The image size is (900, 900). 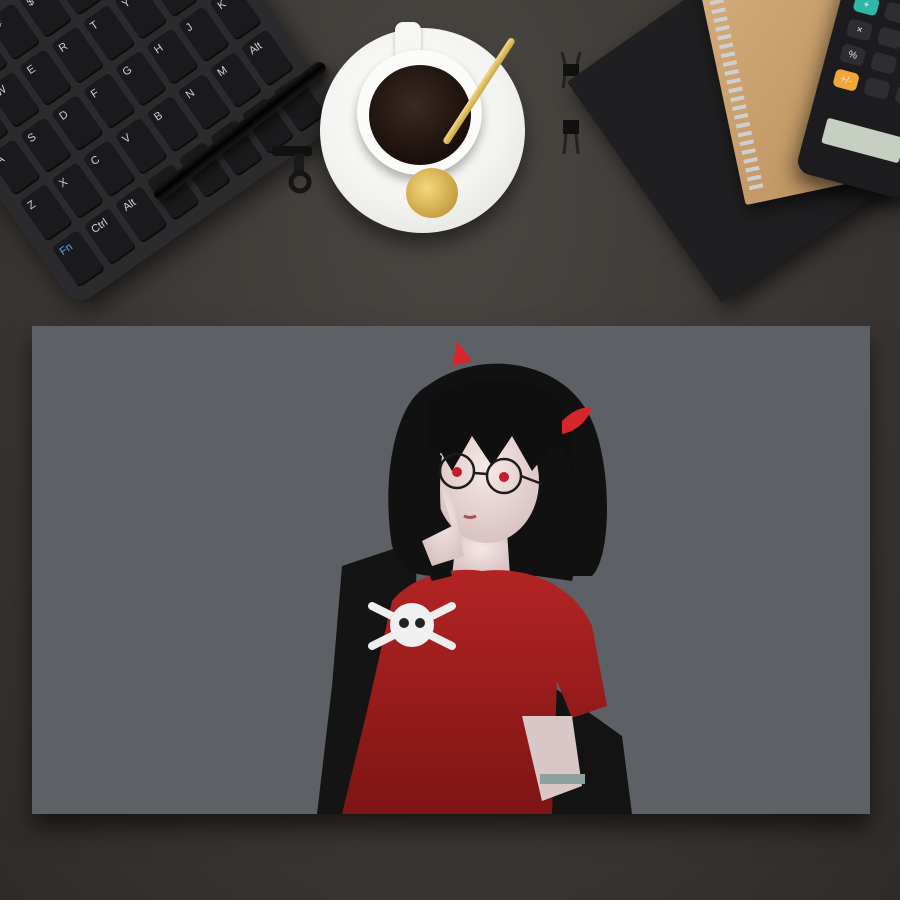 I want to click on calculator-key: +/-, so click(x=846, y=80).